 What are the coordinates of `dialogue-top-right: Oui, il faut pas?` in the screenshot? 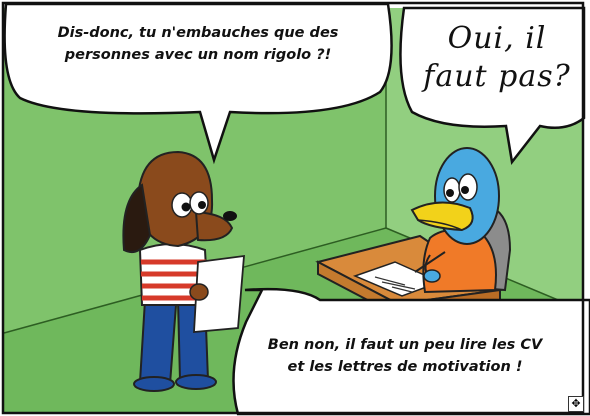 It's located at (497, 57).